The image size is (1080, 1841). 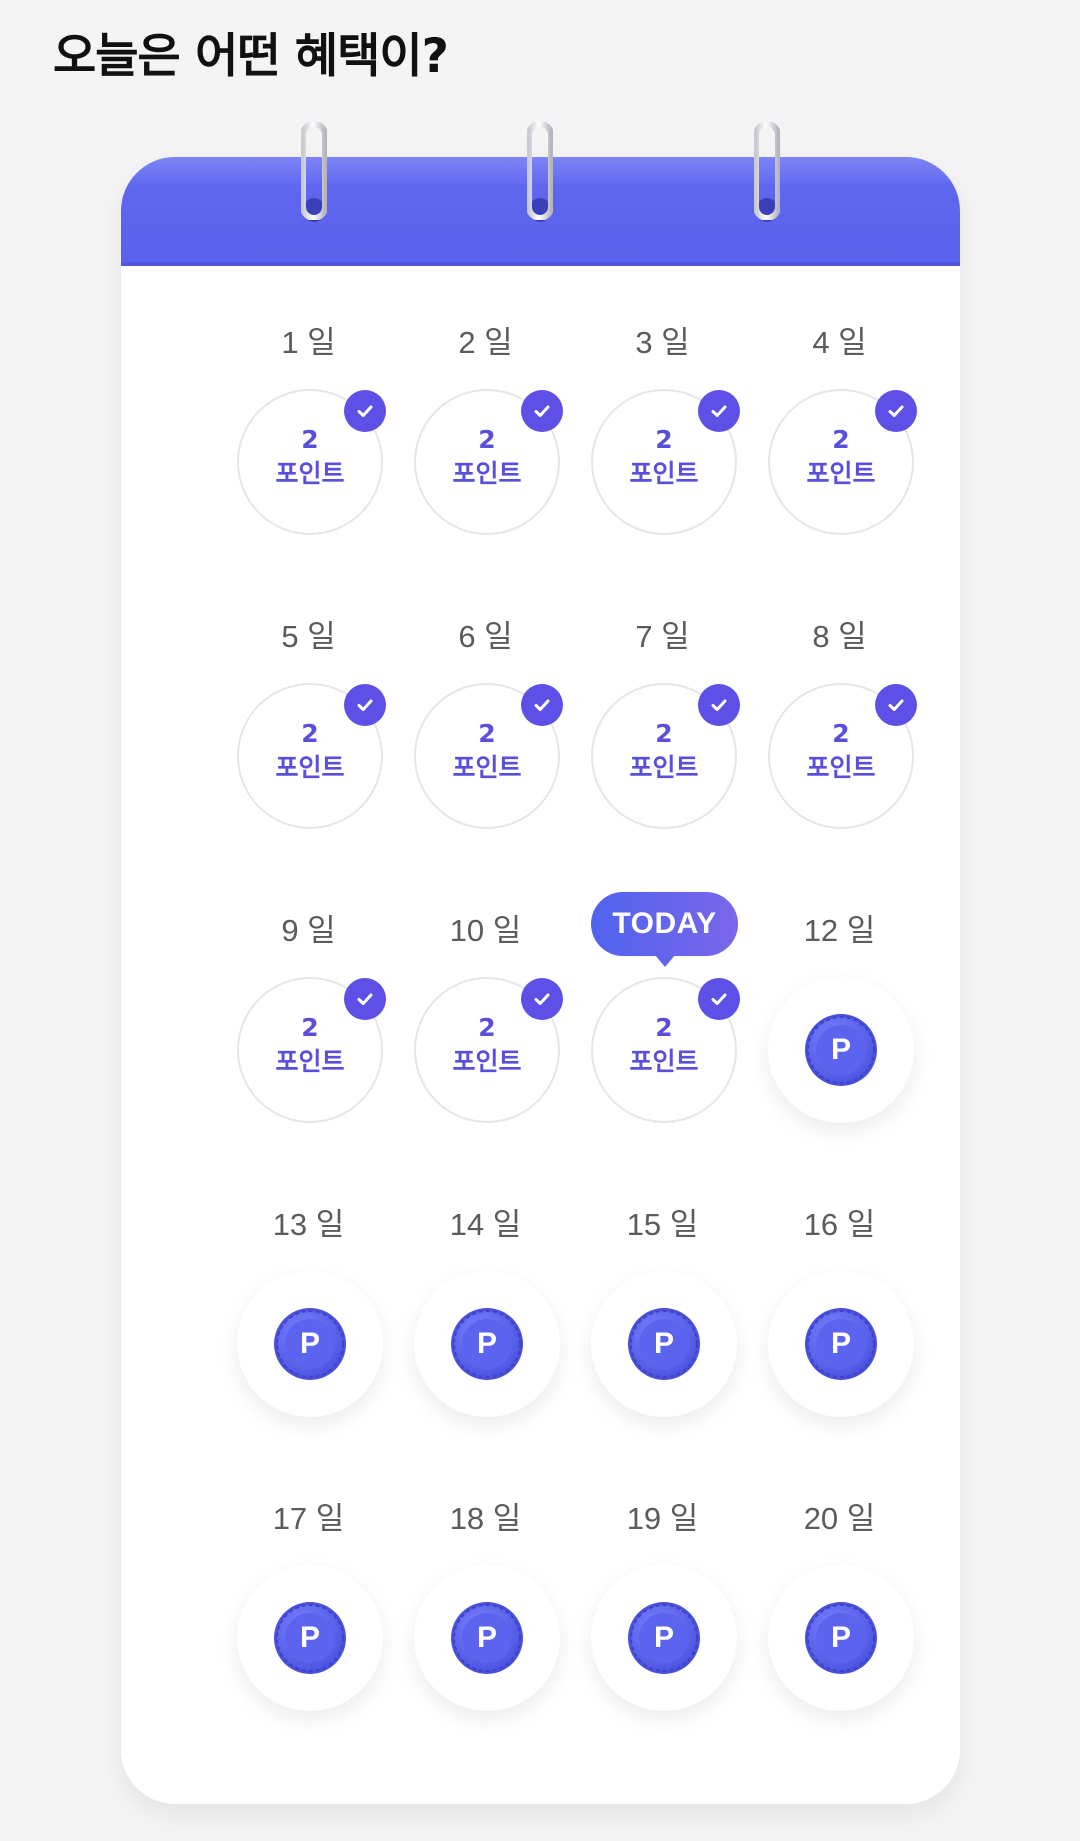 I want to click on day-label: 2 일, so click(x=485, y=342).